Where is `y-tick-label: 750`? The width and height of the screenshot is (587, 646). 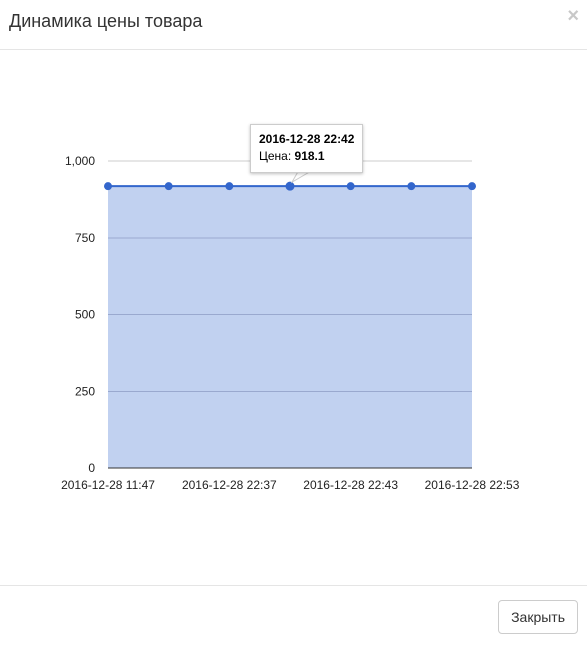 y-tick-label: 750 is located at coordinates (85, 238).